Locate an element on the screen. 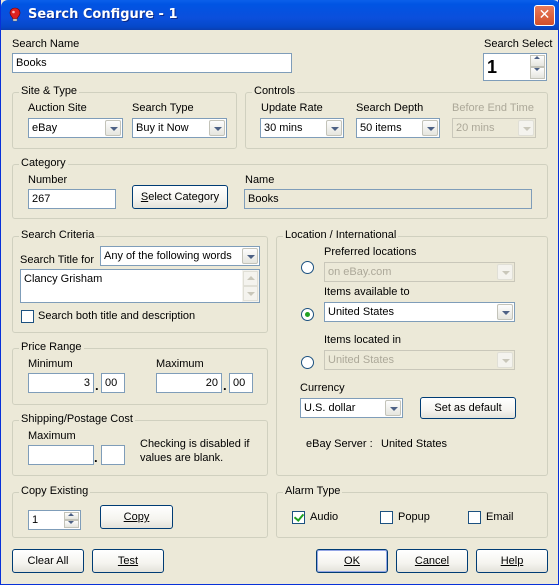  copy-existing-spinner: 1 is located at coordinates (54, 520).